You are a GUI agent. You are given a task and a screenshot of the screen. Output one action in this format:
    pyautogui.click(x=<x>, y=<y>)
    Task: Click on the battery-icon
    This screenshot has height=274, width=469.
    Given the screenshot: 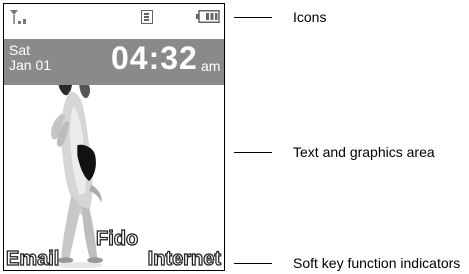 What is the action you would take?
    pyautogui.click(x=208, y=16)
    